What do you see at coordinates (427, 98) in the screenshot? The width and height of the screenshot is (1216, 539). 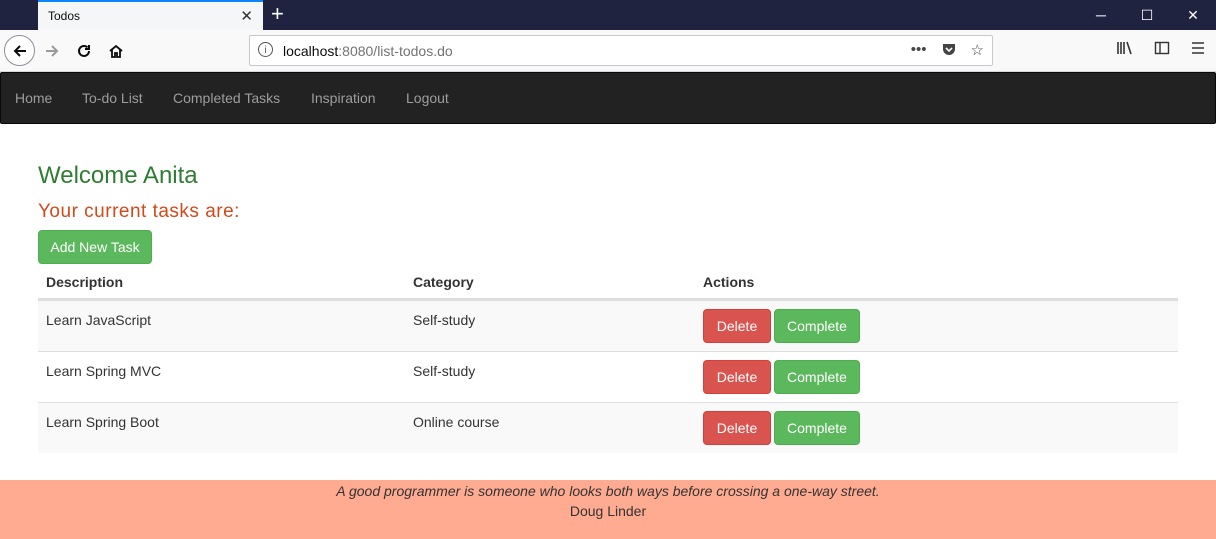 I see `nav-logout: Logout` at bounding box center [427, 98].